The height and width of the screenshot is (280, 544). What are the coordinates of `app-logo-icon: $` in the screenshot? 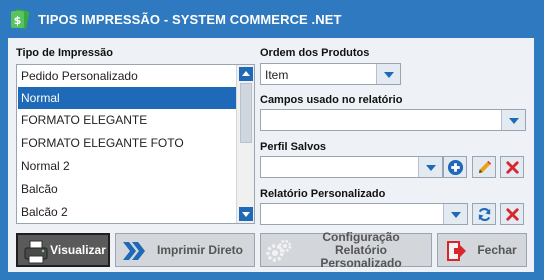 It's located at (20, 19).